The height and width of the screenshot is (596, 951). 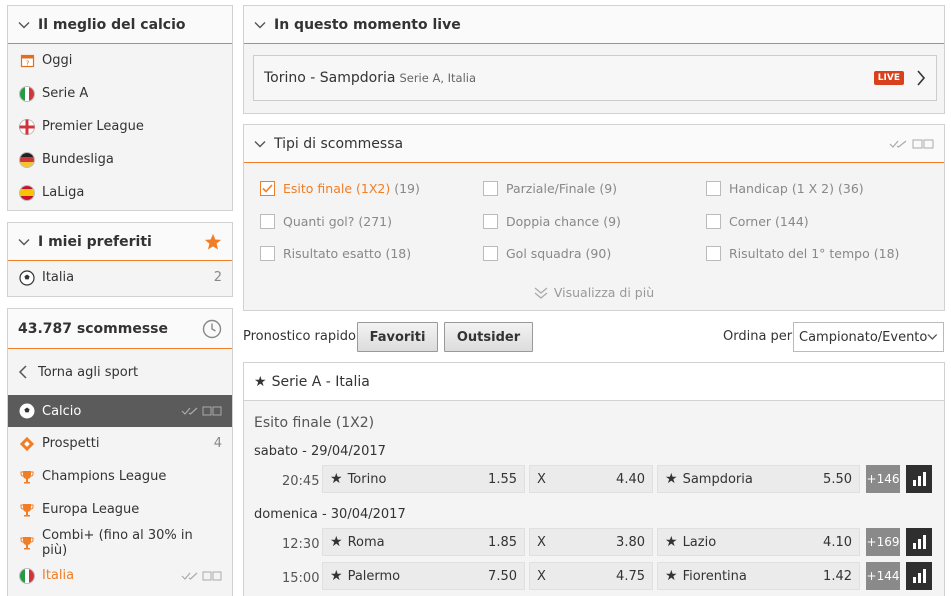 What do you see at coordinates (120, 93) in the screenshot?
I see `sidebar-item-serie-a: Serie A` at bounding box center [120, 93].